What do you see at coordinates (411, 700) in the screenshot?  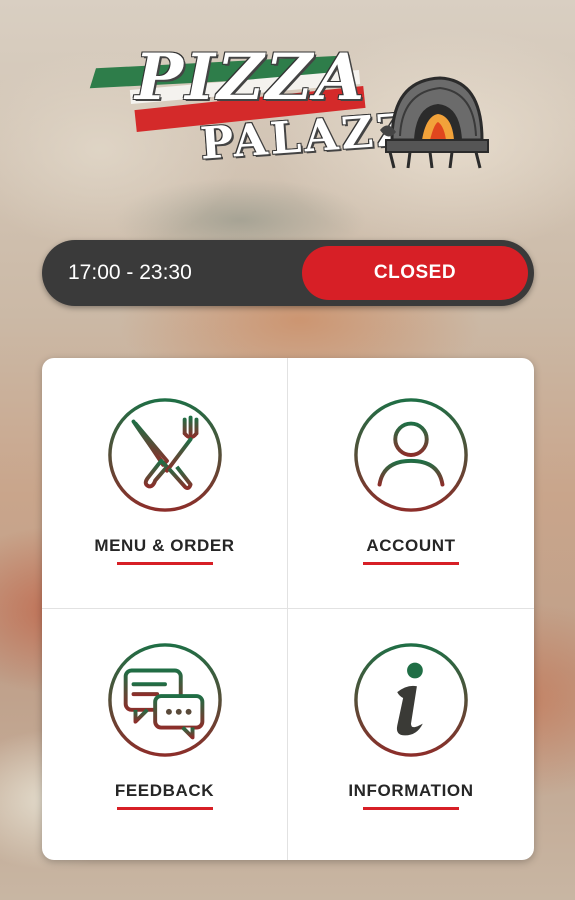 I see `info-icon` at bounding box center [411, 700].